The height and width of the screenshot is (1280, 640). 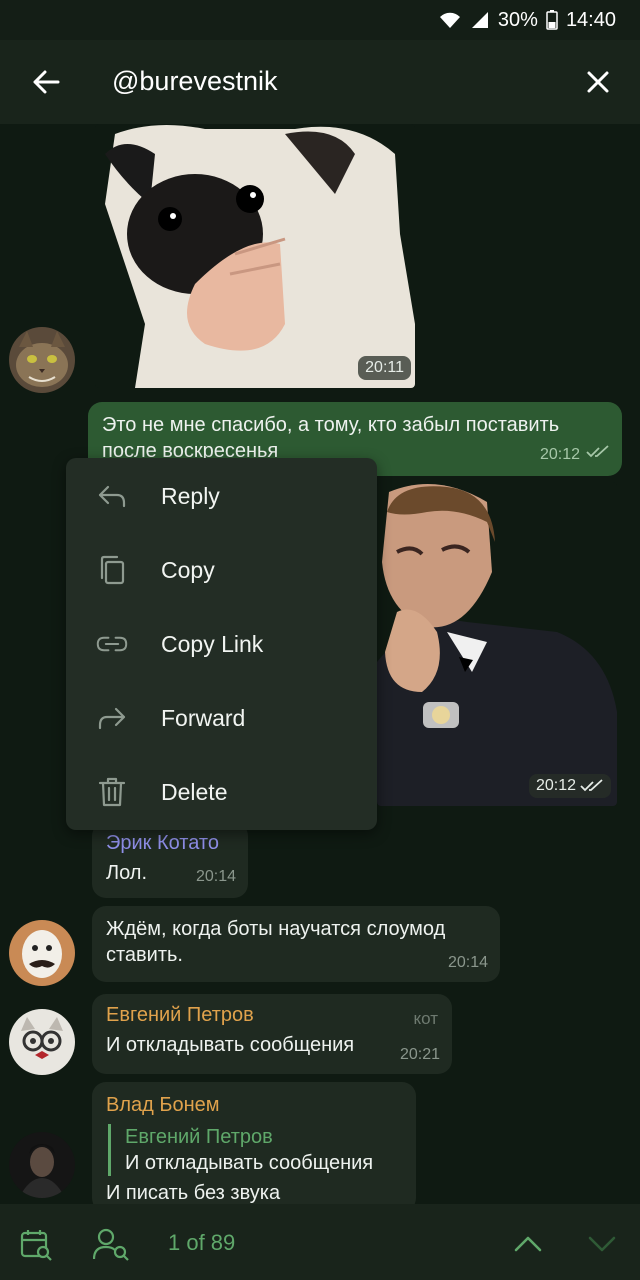 What do you see at coordinates (426, 1018) in the screenshot?
I see `member-tag: кот` at bounding box center [426, 1018].